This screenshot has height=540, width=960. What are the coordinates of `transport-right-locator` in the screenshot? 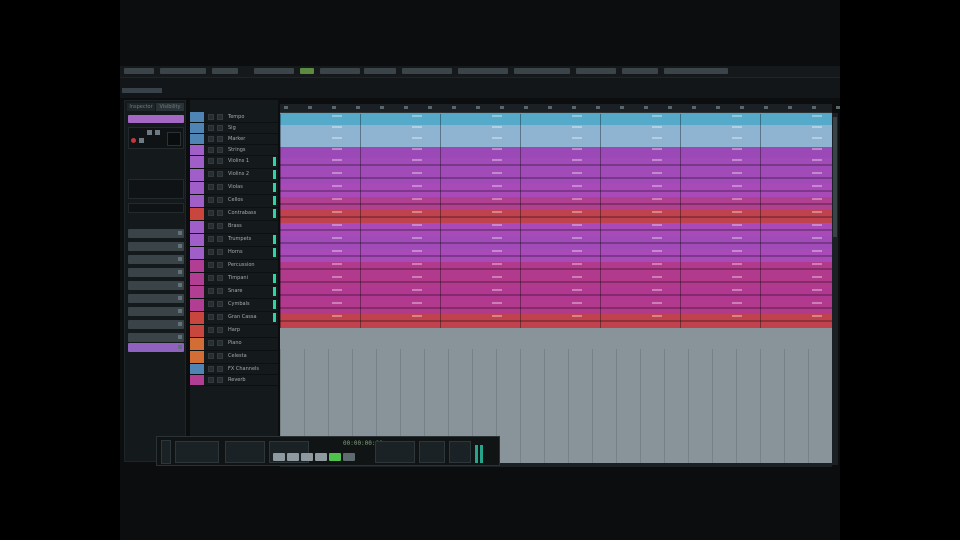 It's located at (395, 452).